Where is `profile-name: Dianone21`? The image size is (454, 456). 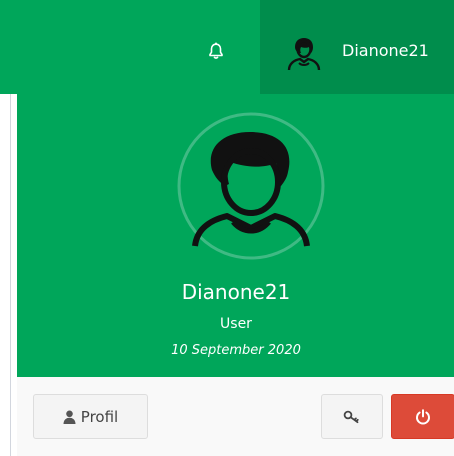 profile-name: Dianone21 is located at coordinates (236, 292).